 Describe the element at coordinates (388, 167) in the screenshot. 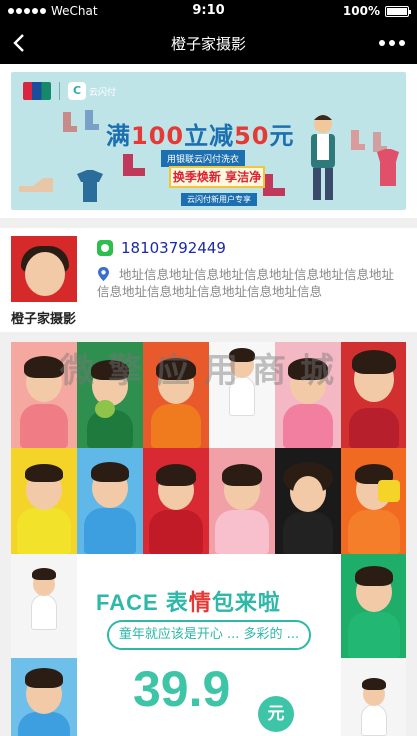

I see `coat-illustration-icon` at that location.